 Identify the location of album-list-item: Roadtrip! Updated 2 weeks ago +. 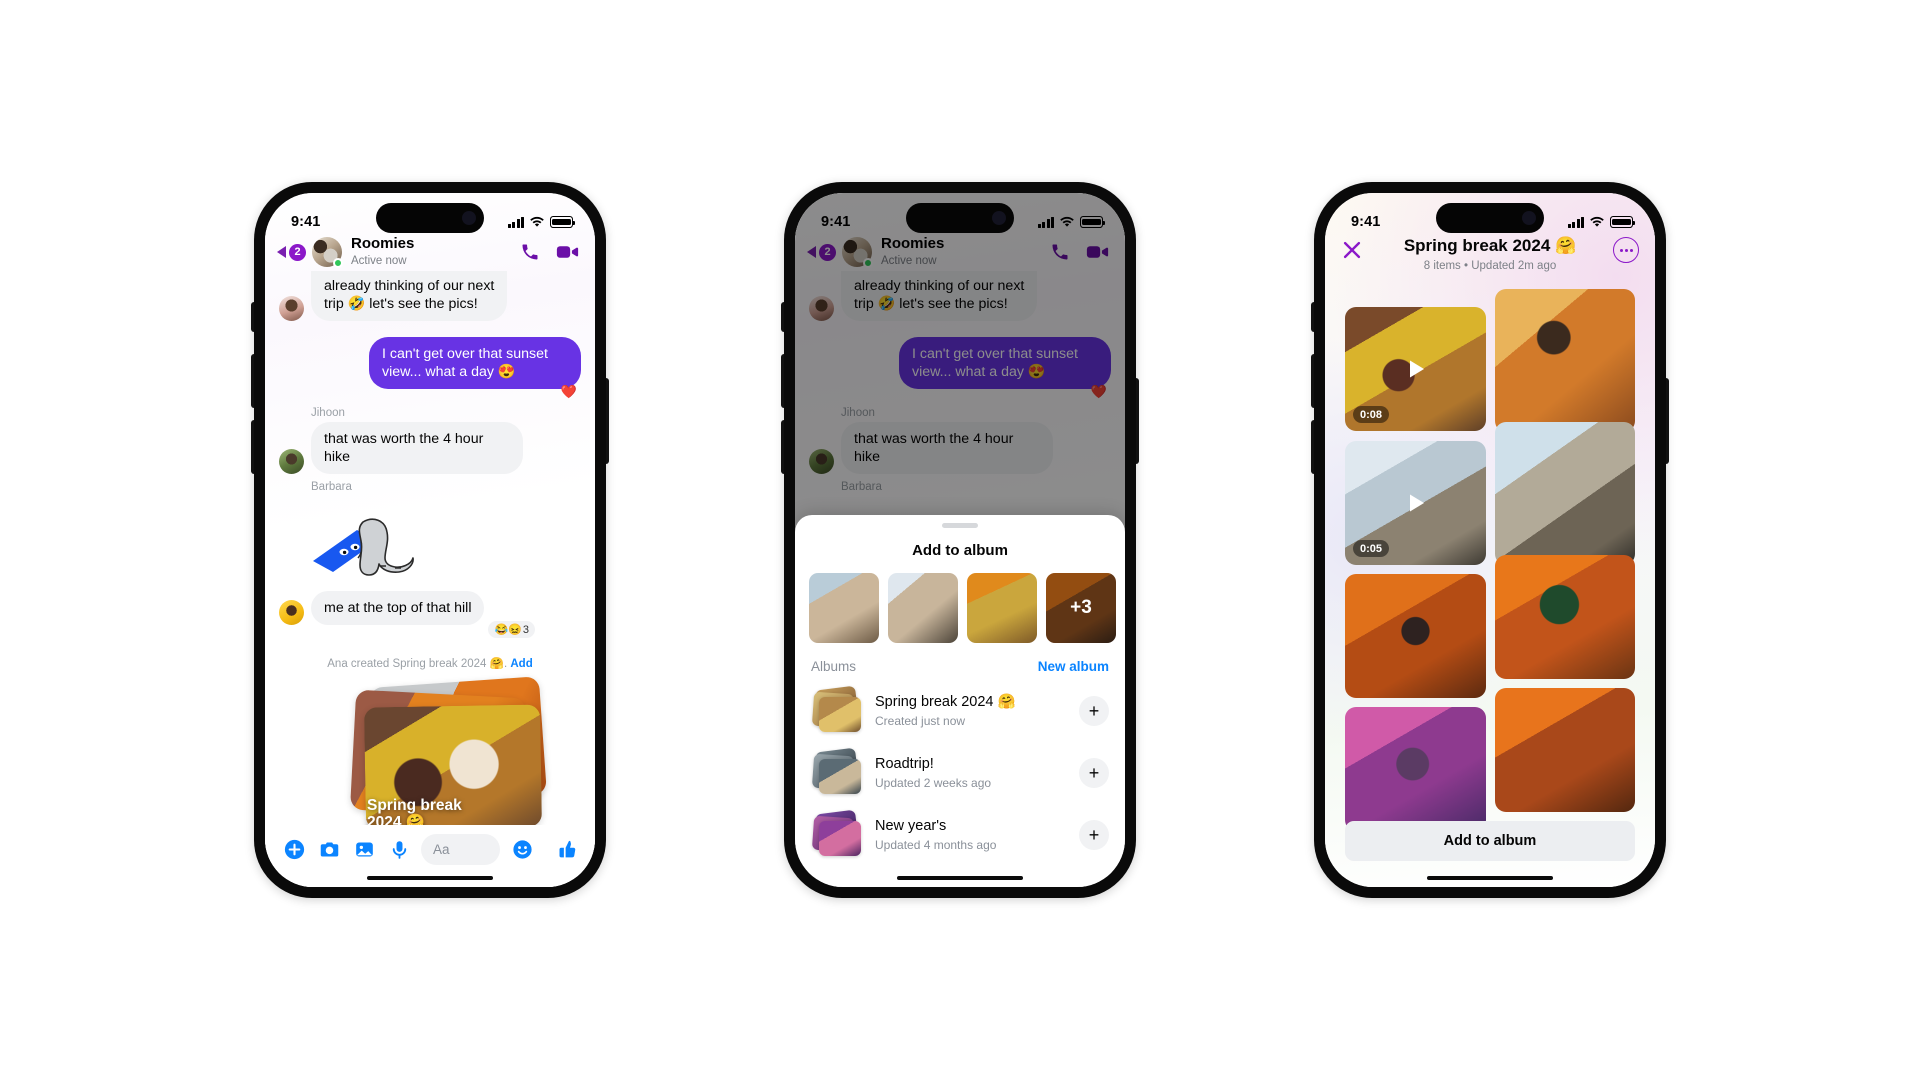
(960, 773).